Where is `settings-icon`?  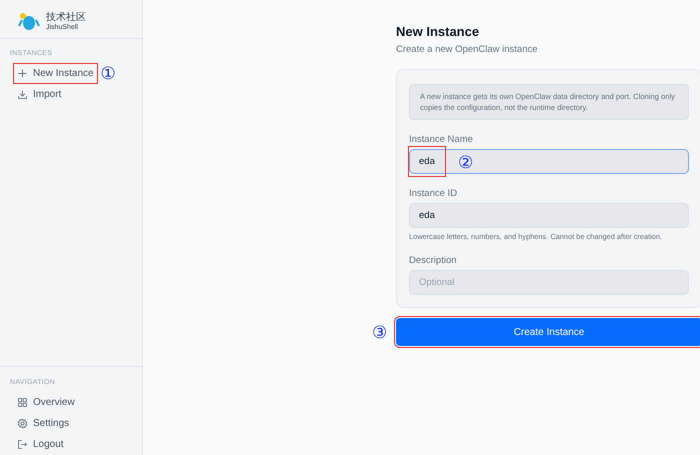 settings-icon is located at coordinates (22, 423).